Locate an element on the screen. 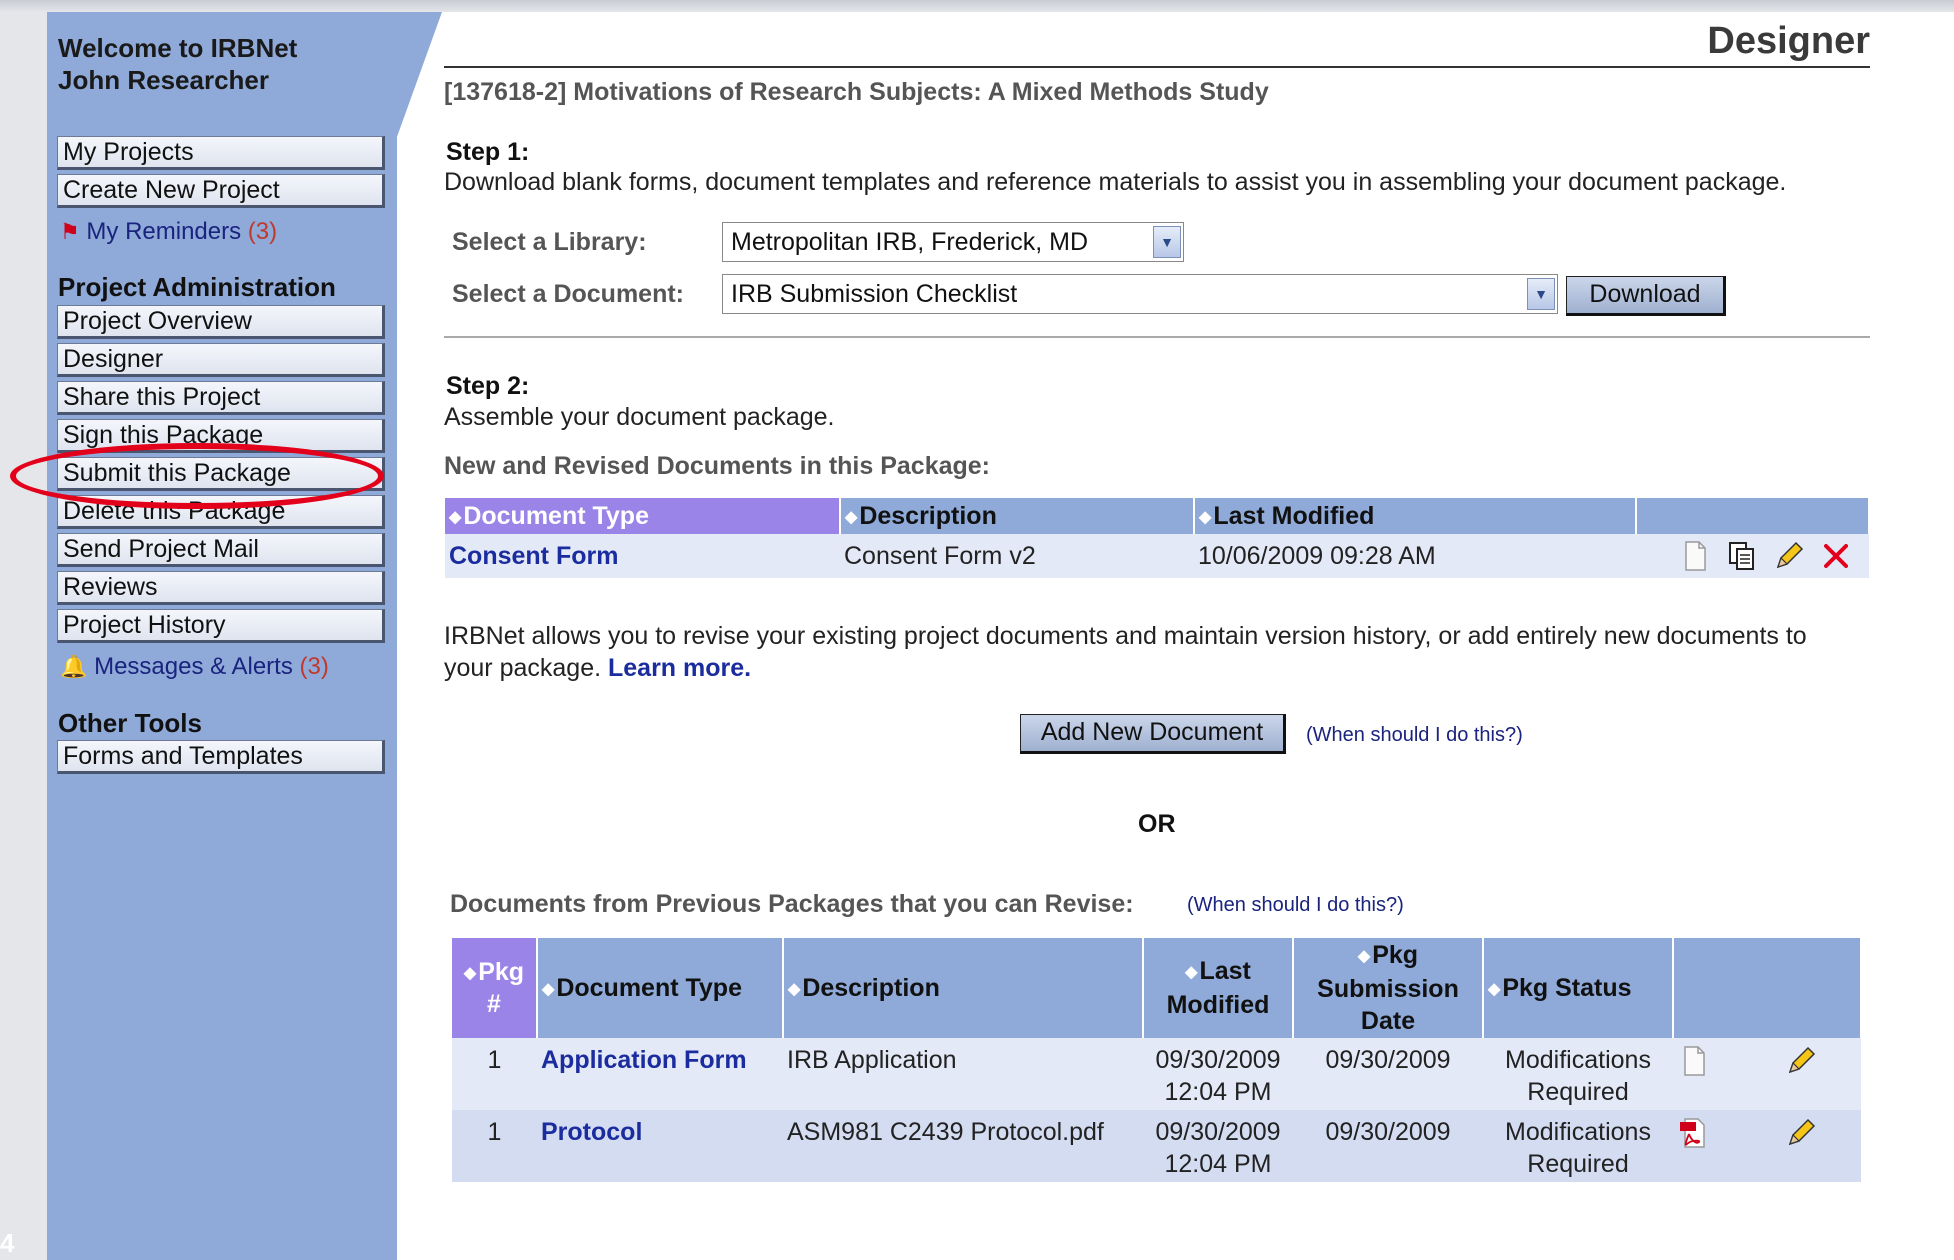  document-value: IRB Submission Checklist is located at coordinates (874, 294).